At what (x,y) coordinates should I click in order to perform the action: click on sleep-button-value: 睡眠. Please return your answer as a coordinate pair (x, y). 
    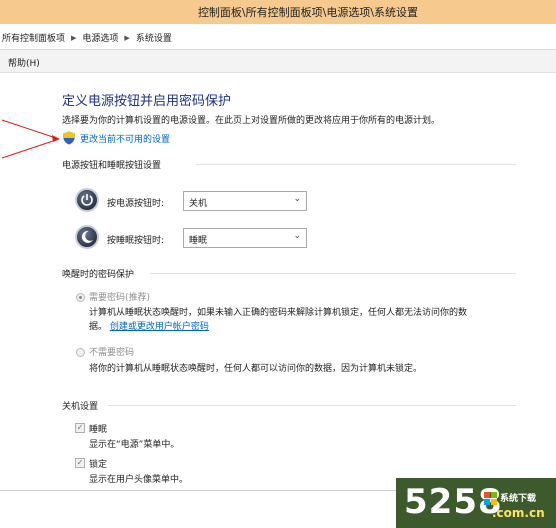
    Looking at the image, I should click on (198, 241).